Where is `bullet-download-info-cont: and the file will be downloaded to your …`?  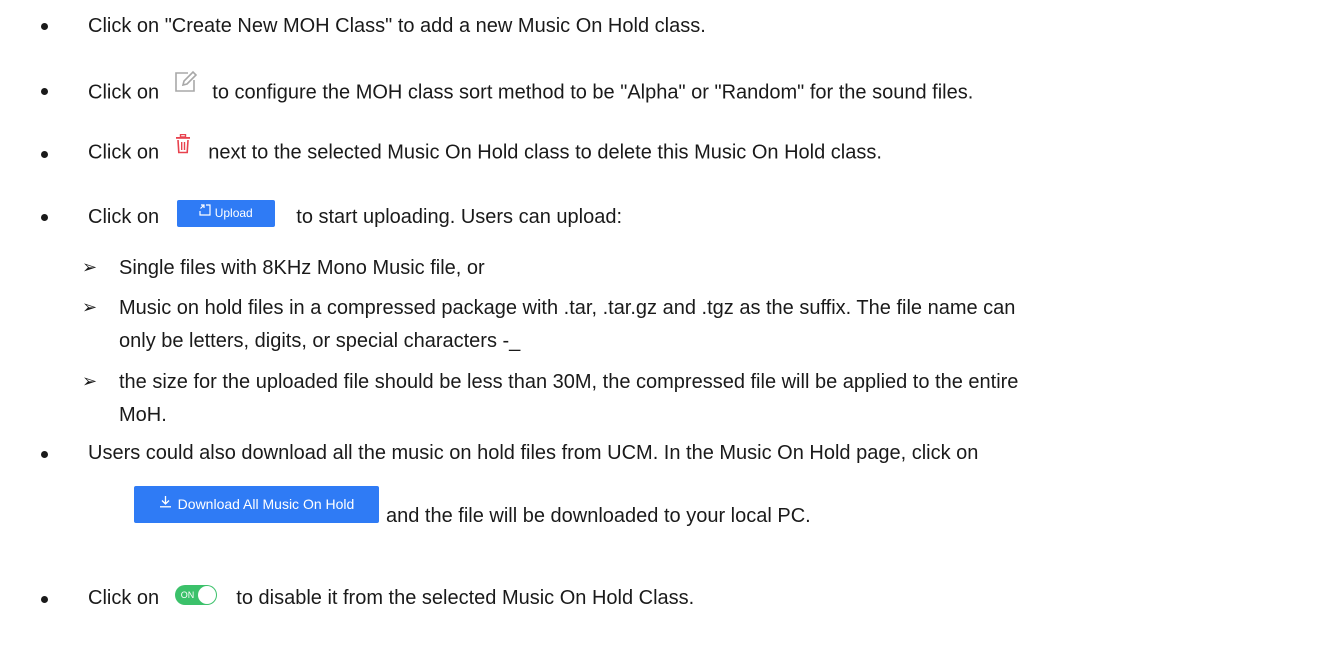
bullet-download-info-cont: and the file will be downloaded to your … is located at coordinates (598, 516).